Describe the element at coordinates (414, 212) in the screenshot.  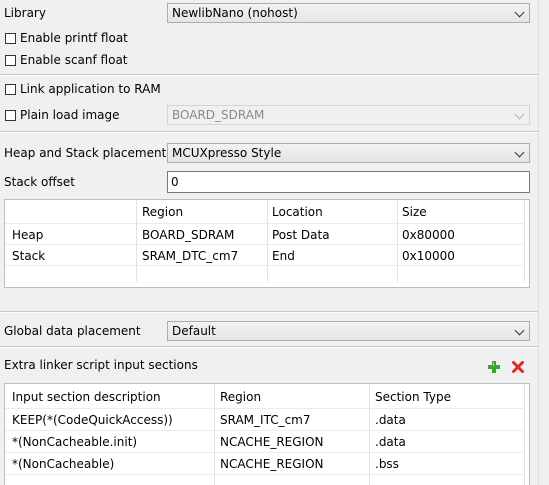
I see `column-header-size: Size` at that location.